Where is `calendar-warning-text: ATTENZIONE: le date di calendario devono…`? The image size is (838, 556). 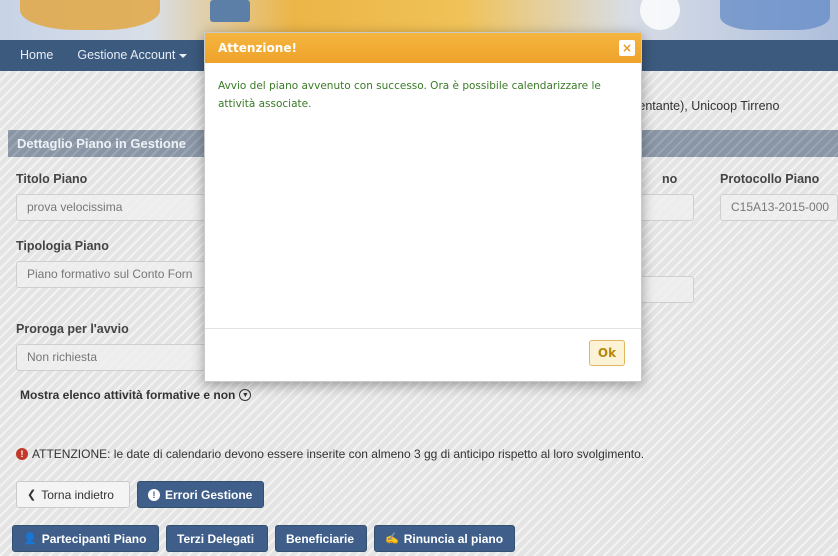 calendar-warning-text: ATTENZIONE: le date di calendario devono… is located at coordinates (338, 454).